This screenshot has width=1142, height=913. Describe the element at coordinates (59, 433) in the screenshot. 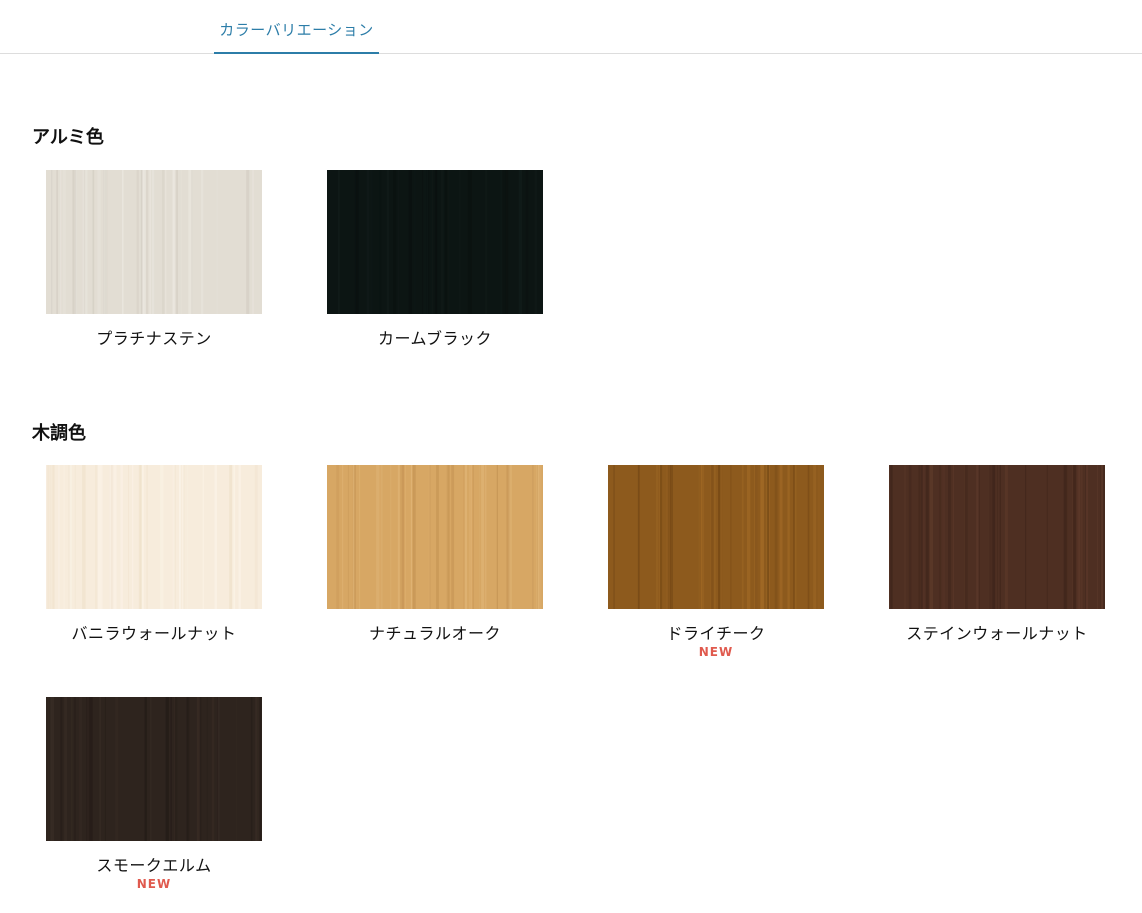

I see `section-title-wood: 木調色` at that location.